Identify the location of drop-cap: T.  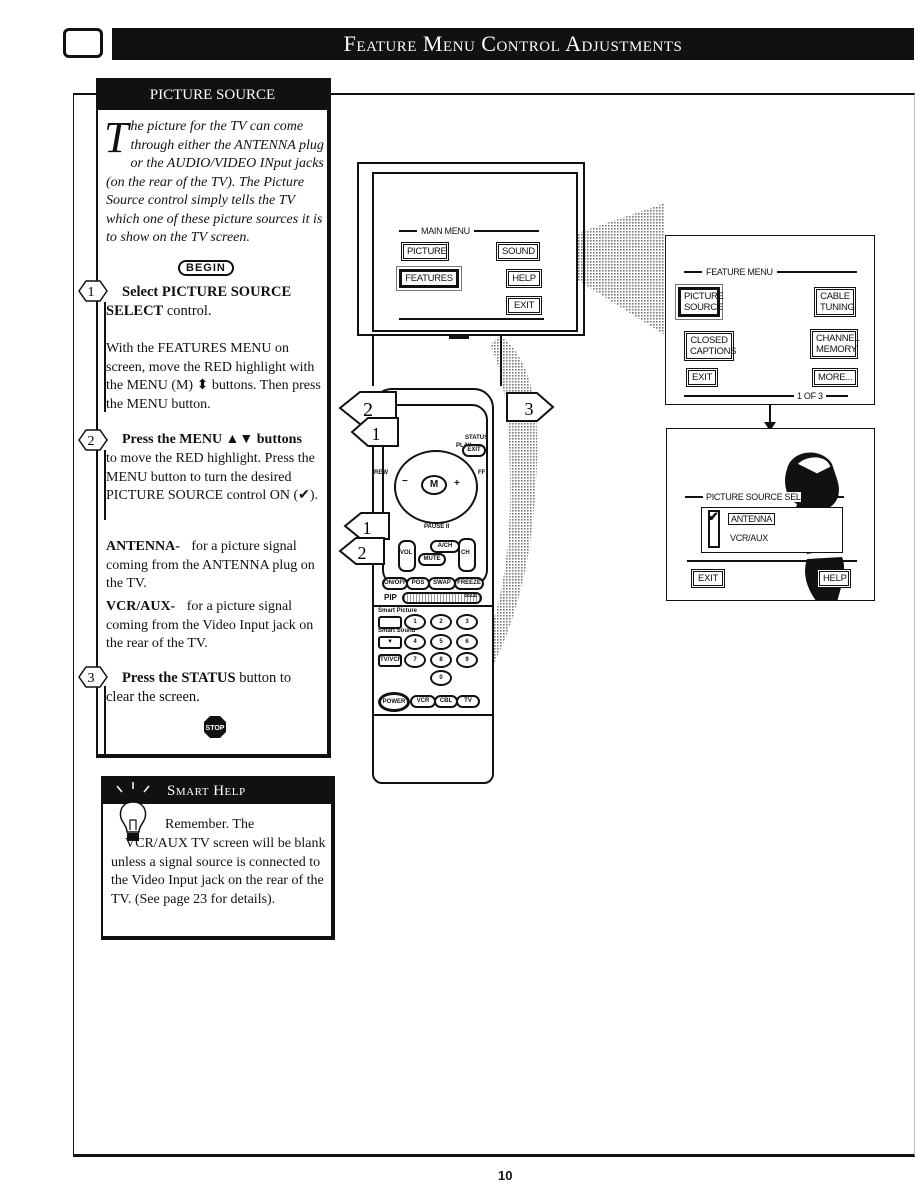
(116, 137).